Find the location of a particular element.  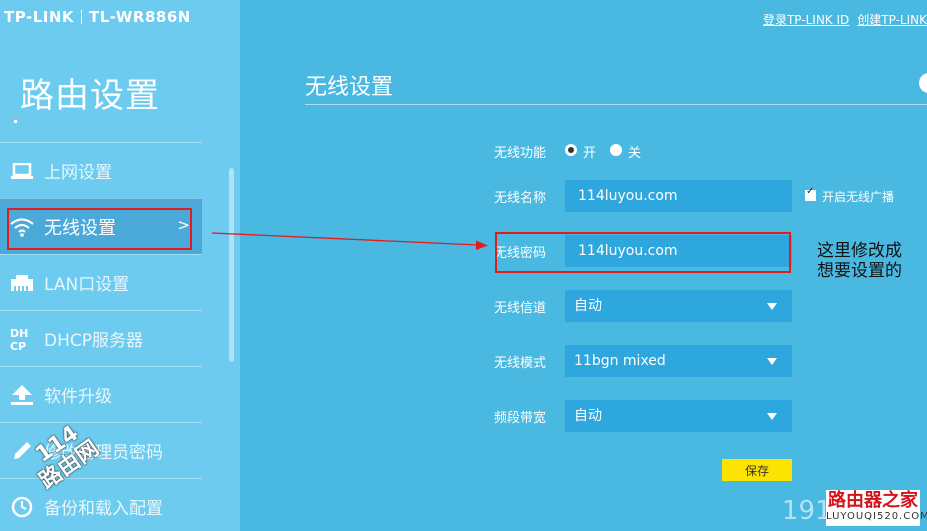

watermark-number: 191 is located at coordinates (807, 511).